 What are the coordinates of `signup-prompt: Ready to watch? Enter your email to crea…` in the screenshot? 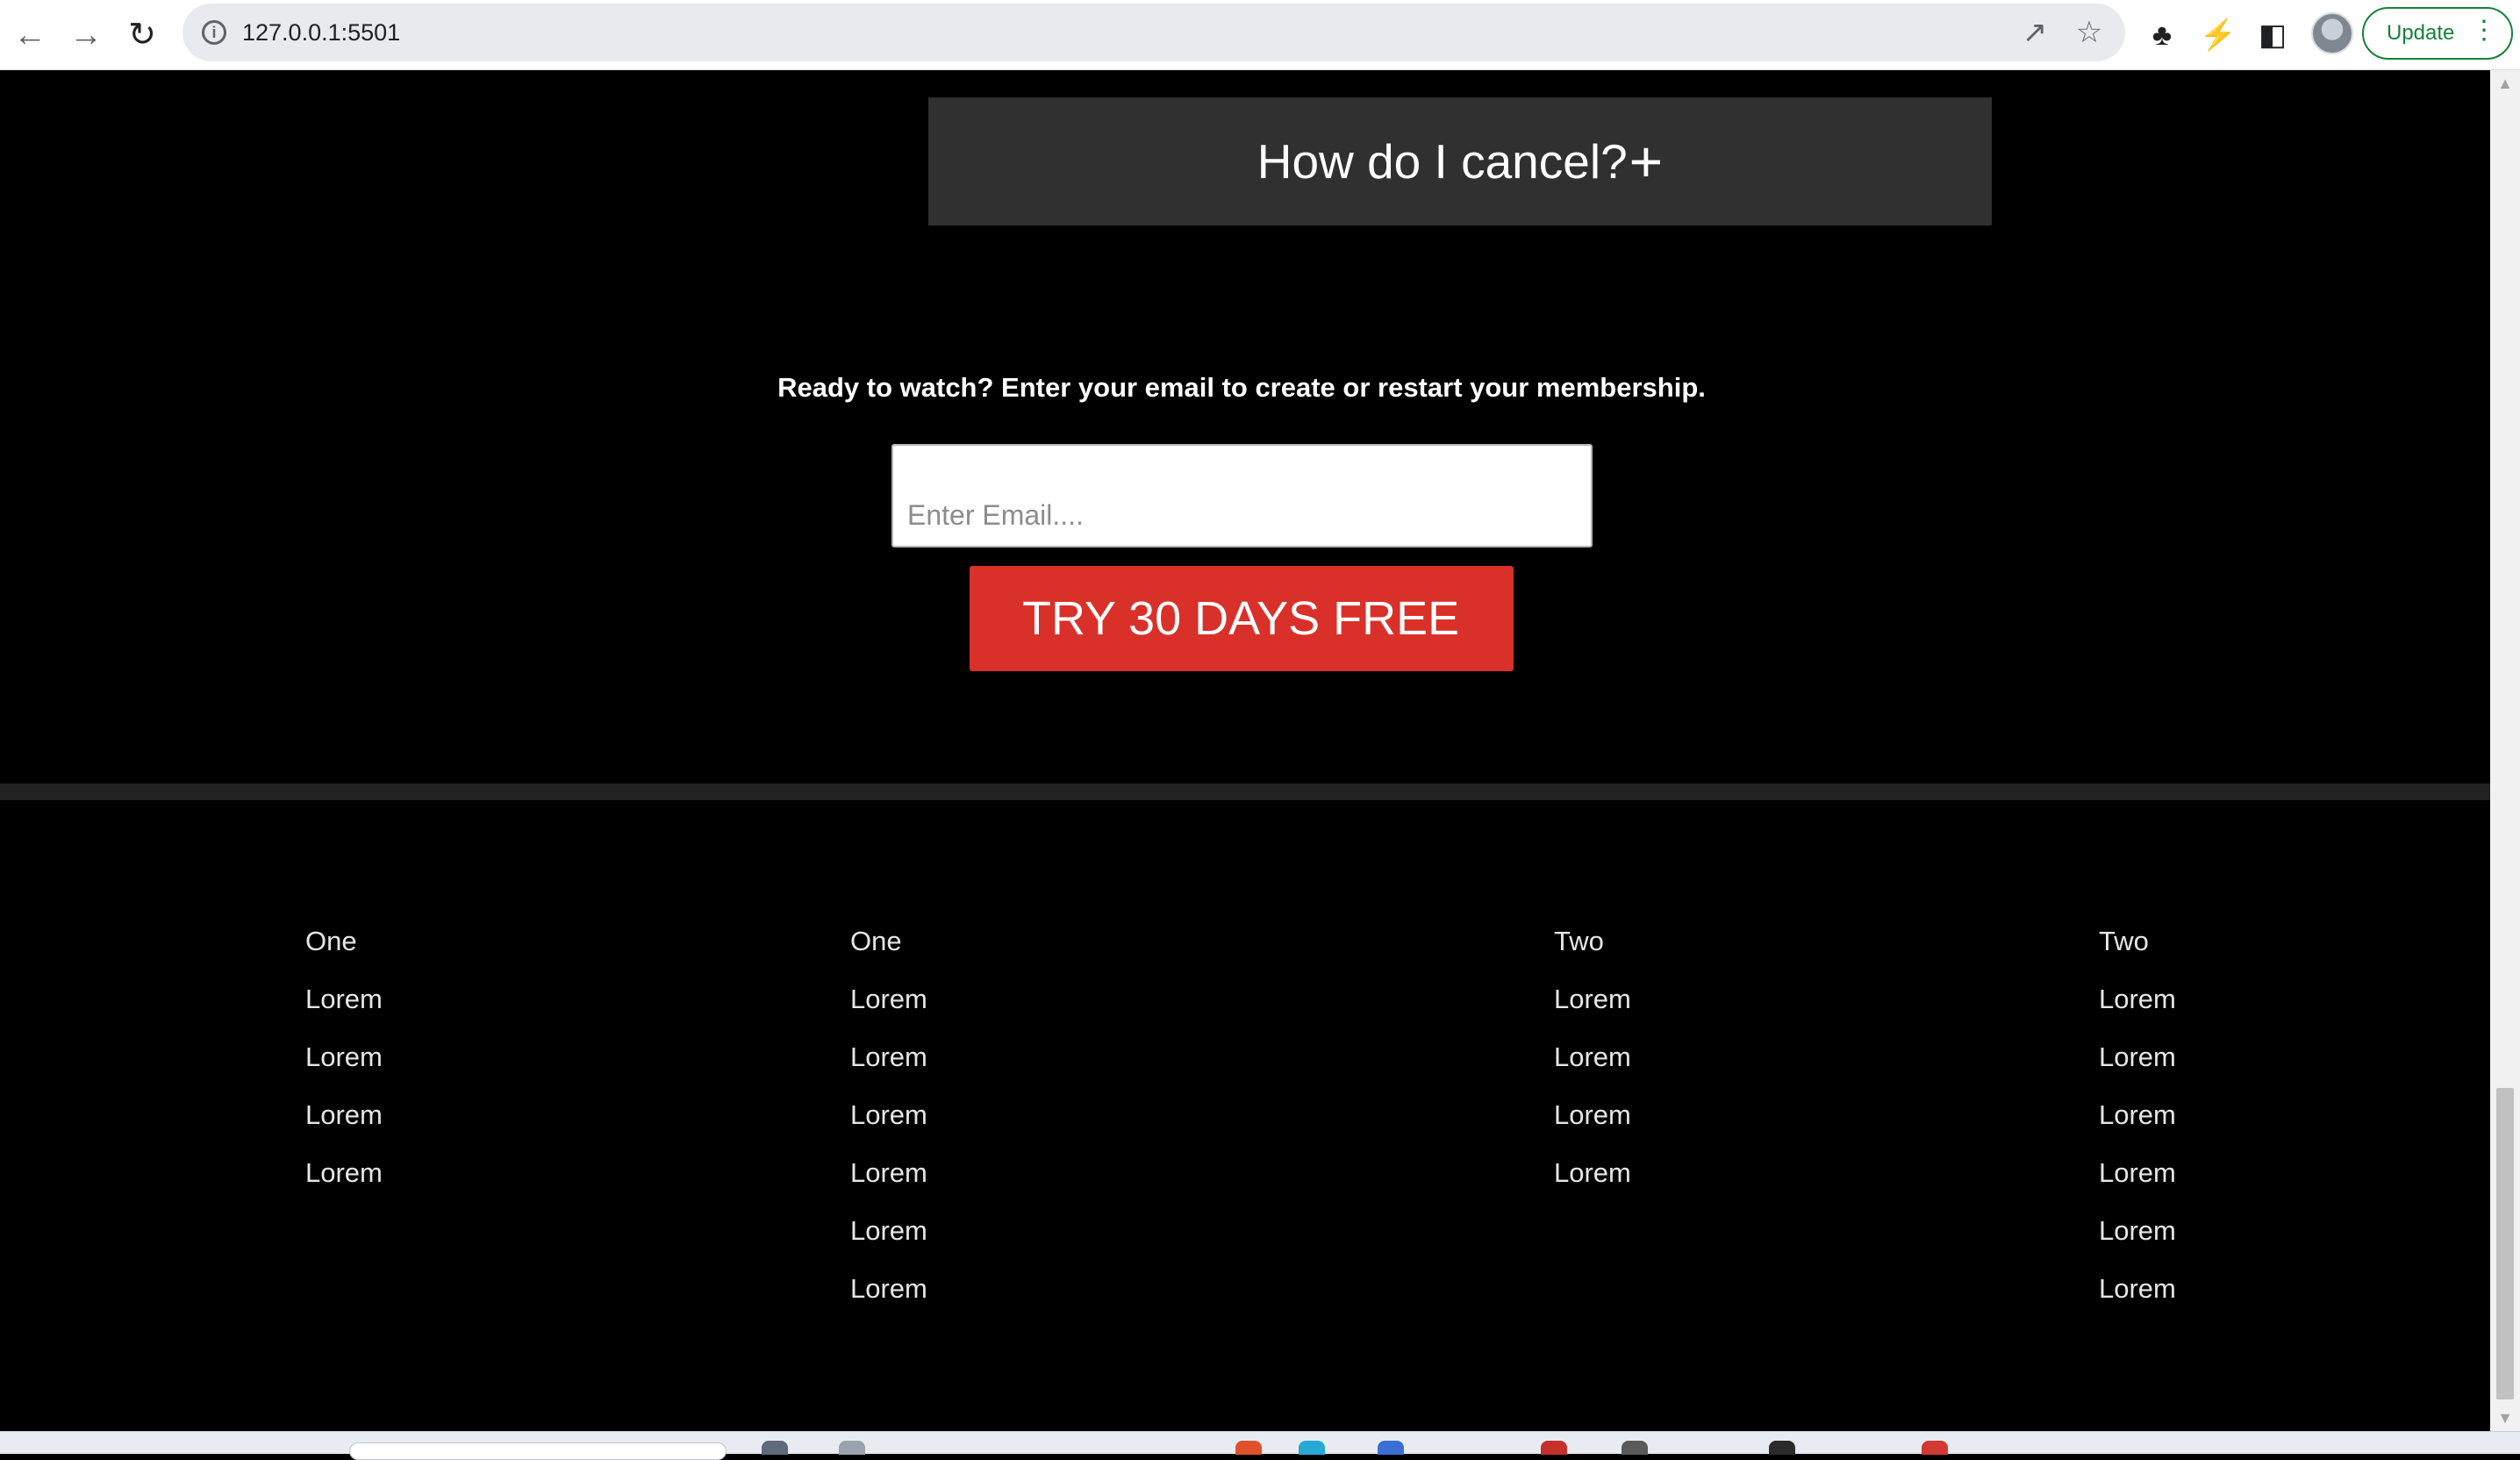 It's located at (1241, 387).